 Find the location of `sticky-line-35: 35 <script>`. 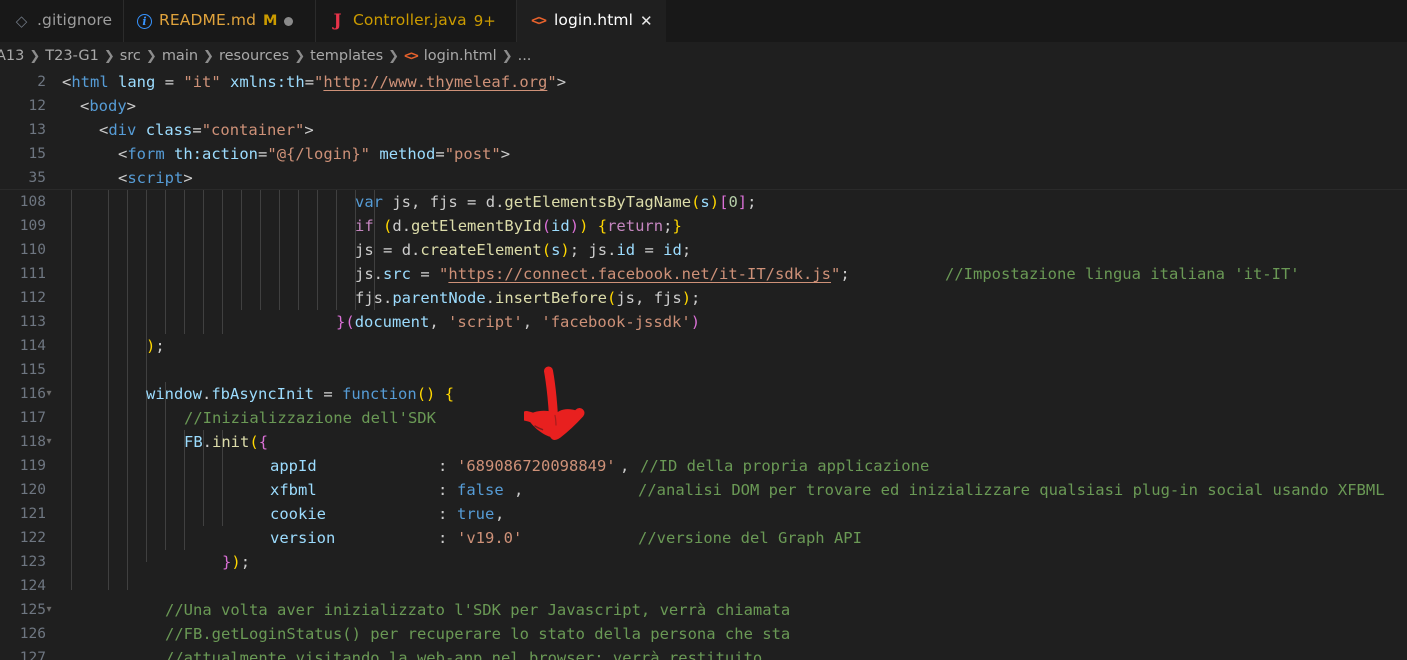

sticky-line-35: 35 <script> is located at coordinates (703, 177).